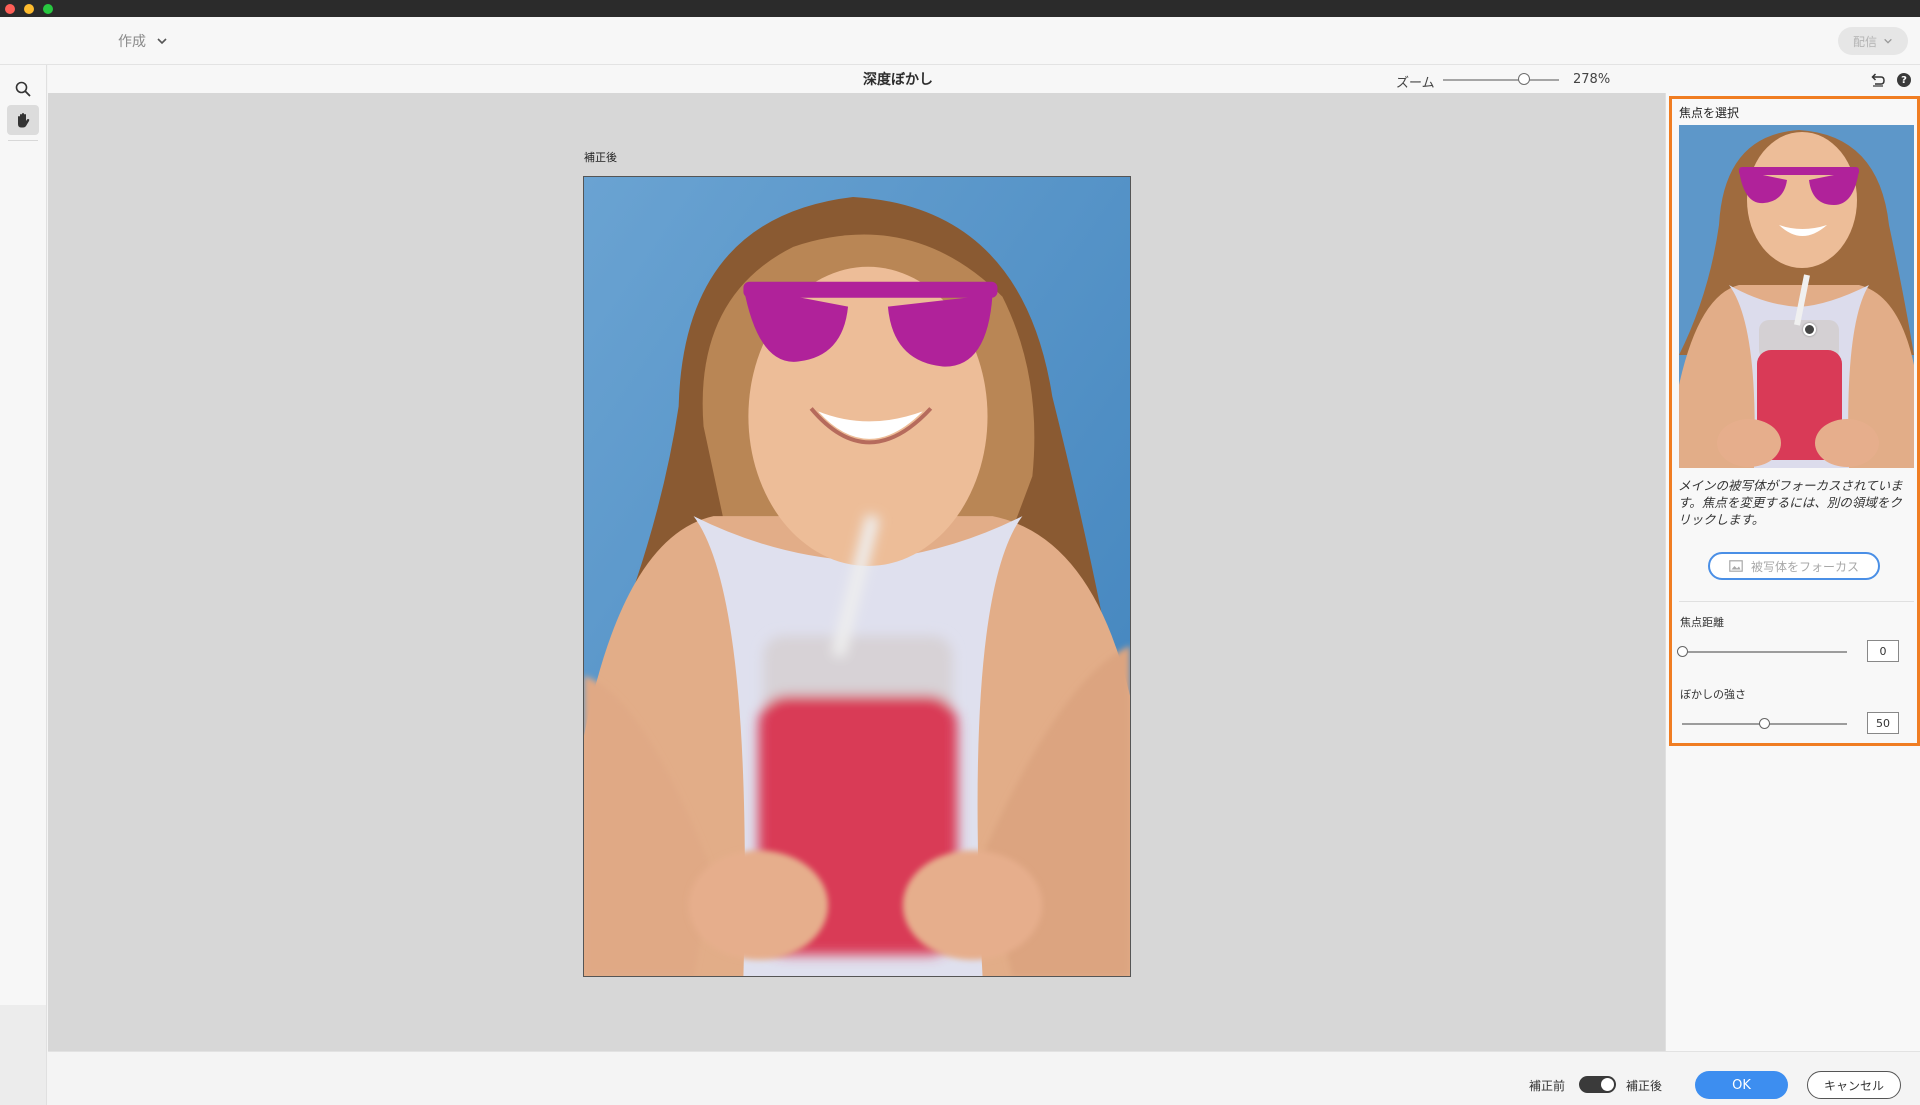 The height and width of the screenshot is (1105, 1920). What do you see at coordinates (1736, 566) in the screenshot?
I see `image-icon` at bounding box center [1736, 566].